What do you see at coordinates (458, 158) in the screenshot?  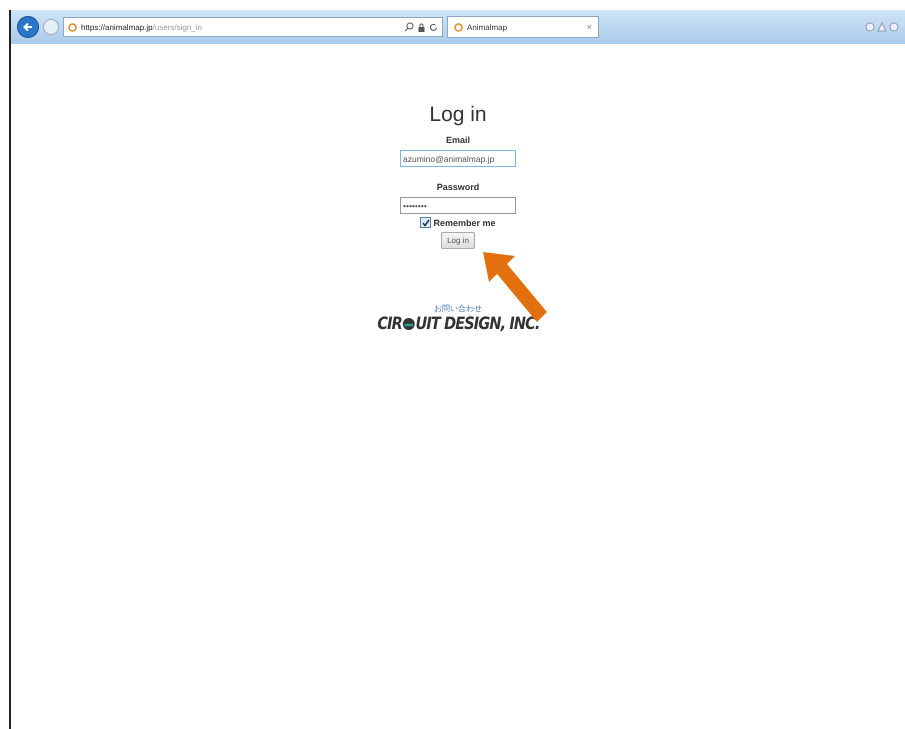 I see `email-field: azumino@animalmap.jp` at bounding box center [458, 158].